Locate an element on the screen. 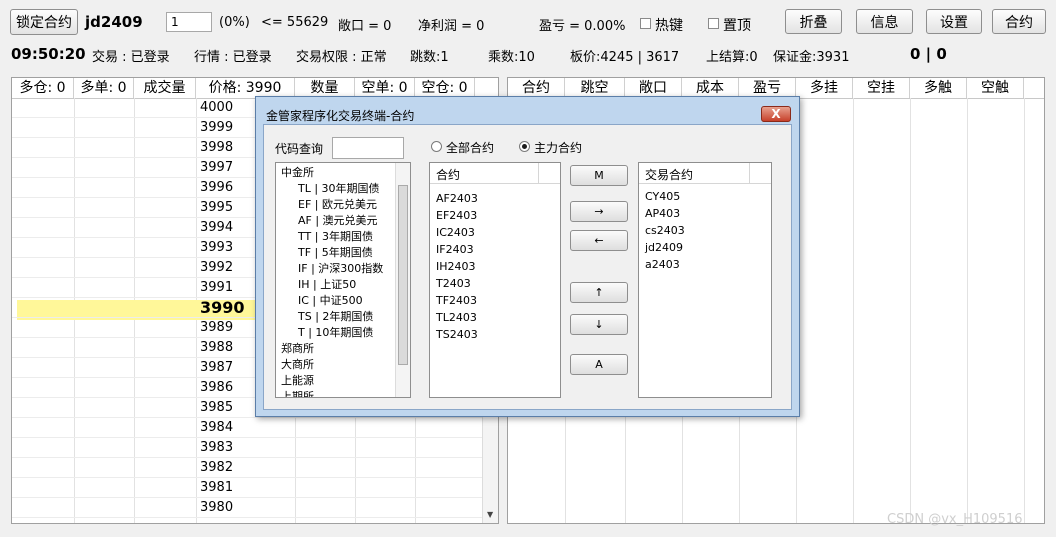 This screenshot has width=1056, height=537. tree-scrollbar is located at coordinates (402, 280).